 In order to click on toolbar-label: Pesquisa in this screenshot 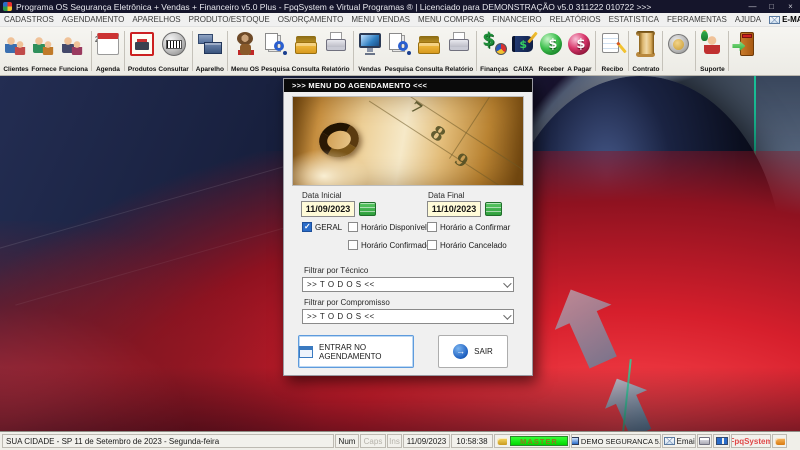, I will do `click(275, 69)`.